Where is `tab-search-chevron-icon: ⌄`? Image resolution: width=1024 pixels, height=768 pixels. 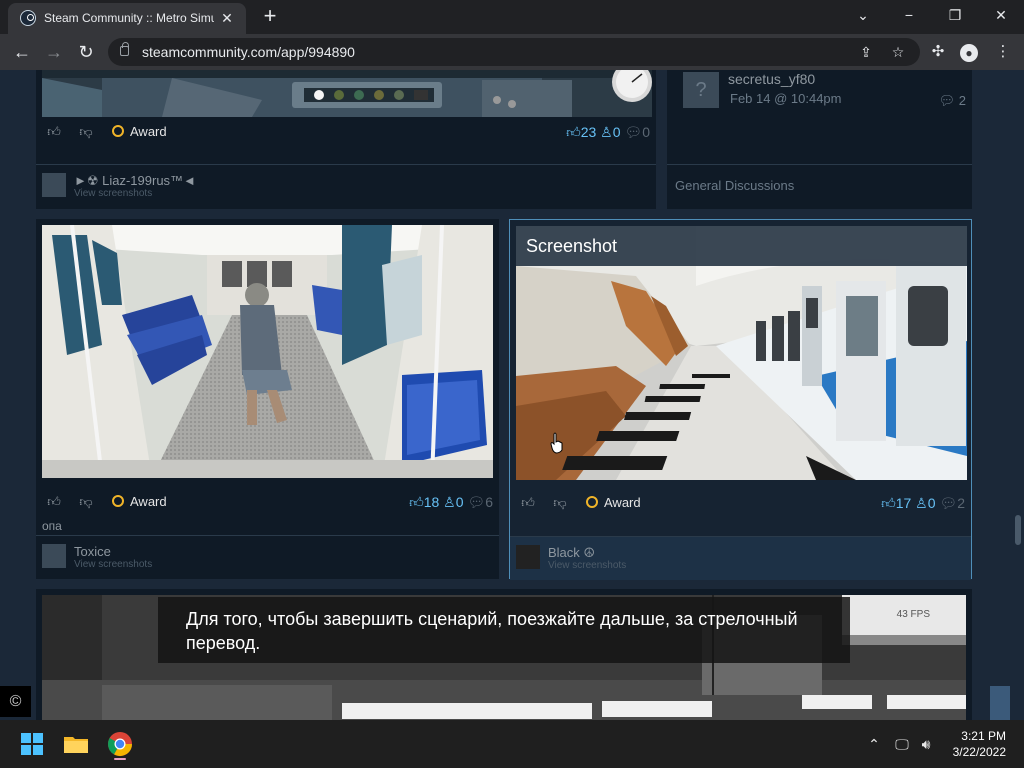
tab-search-chevron-icon: ⌄ is located at coordinates (863, 15).